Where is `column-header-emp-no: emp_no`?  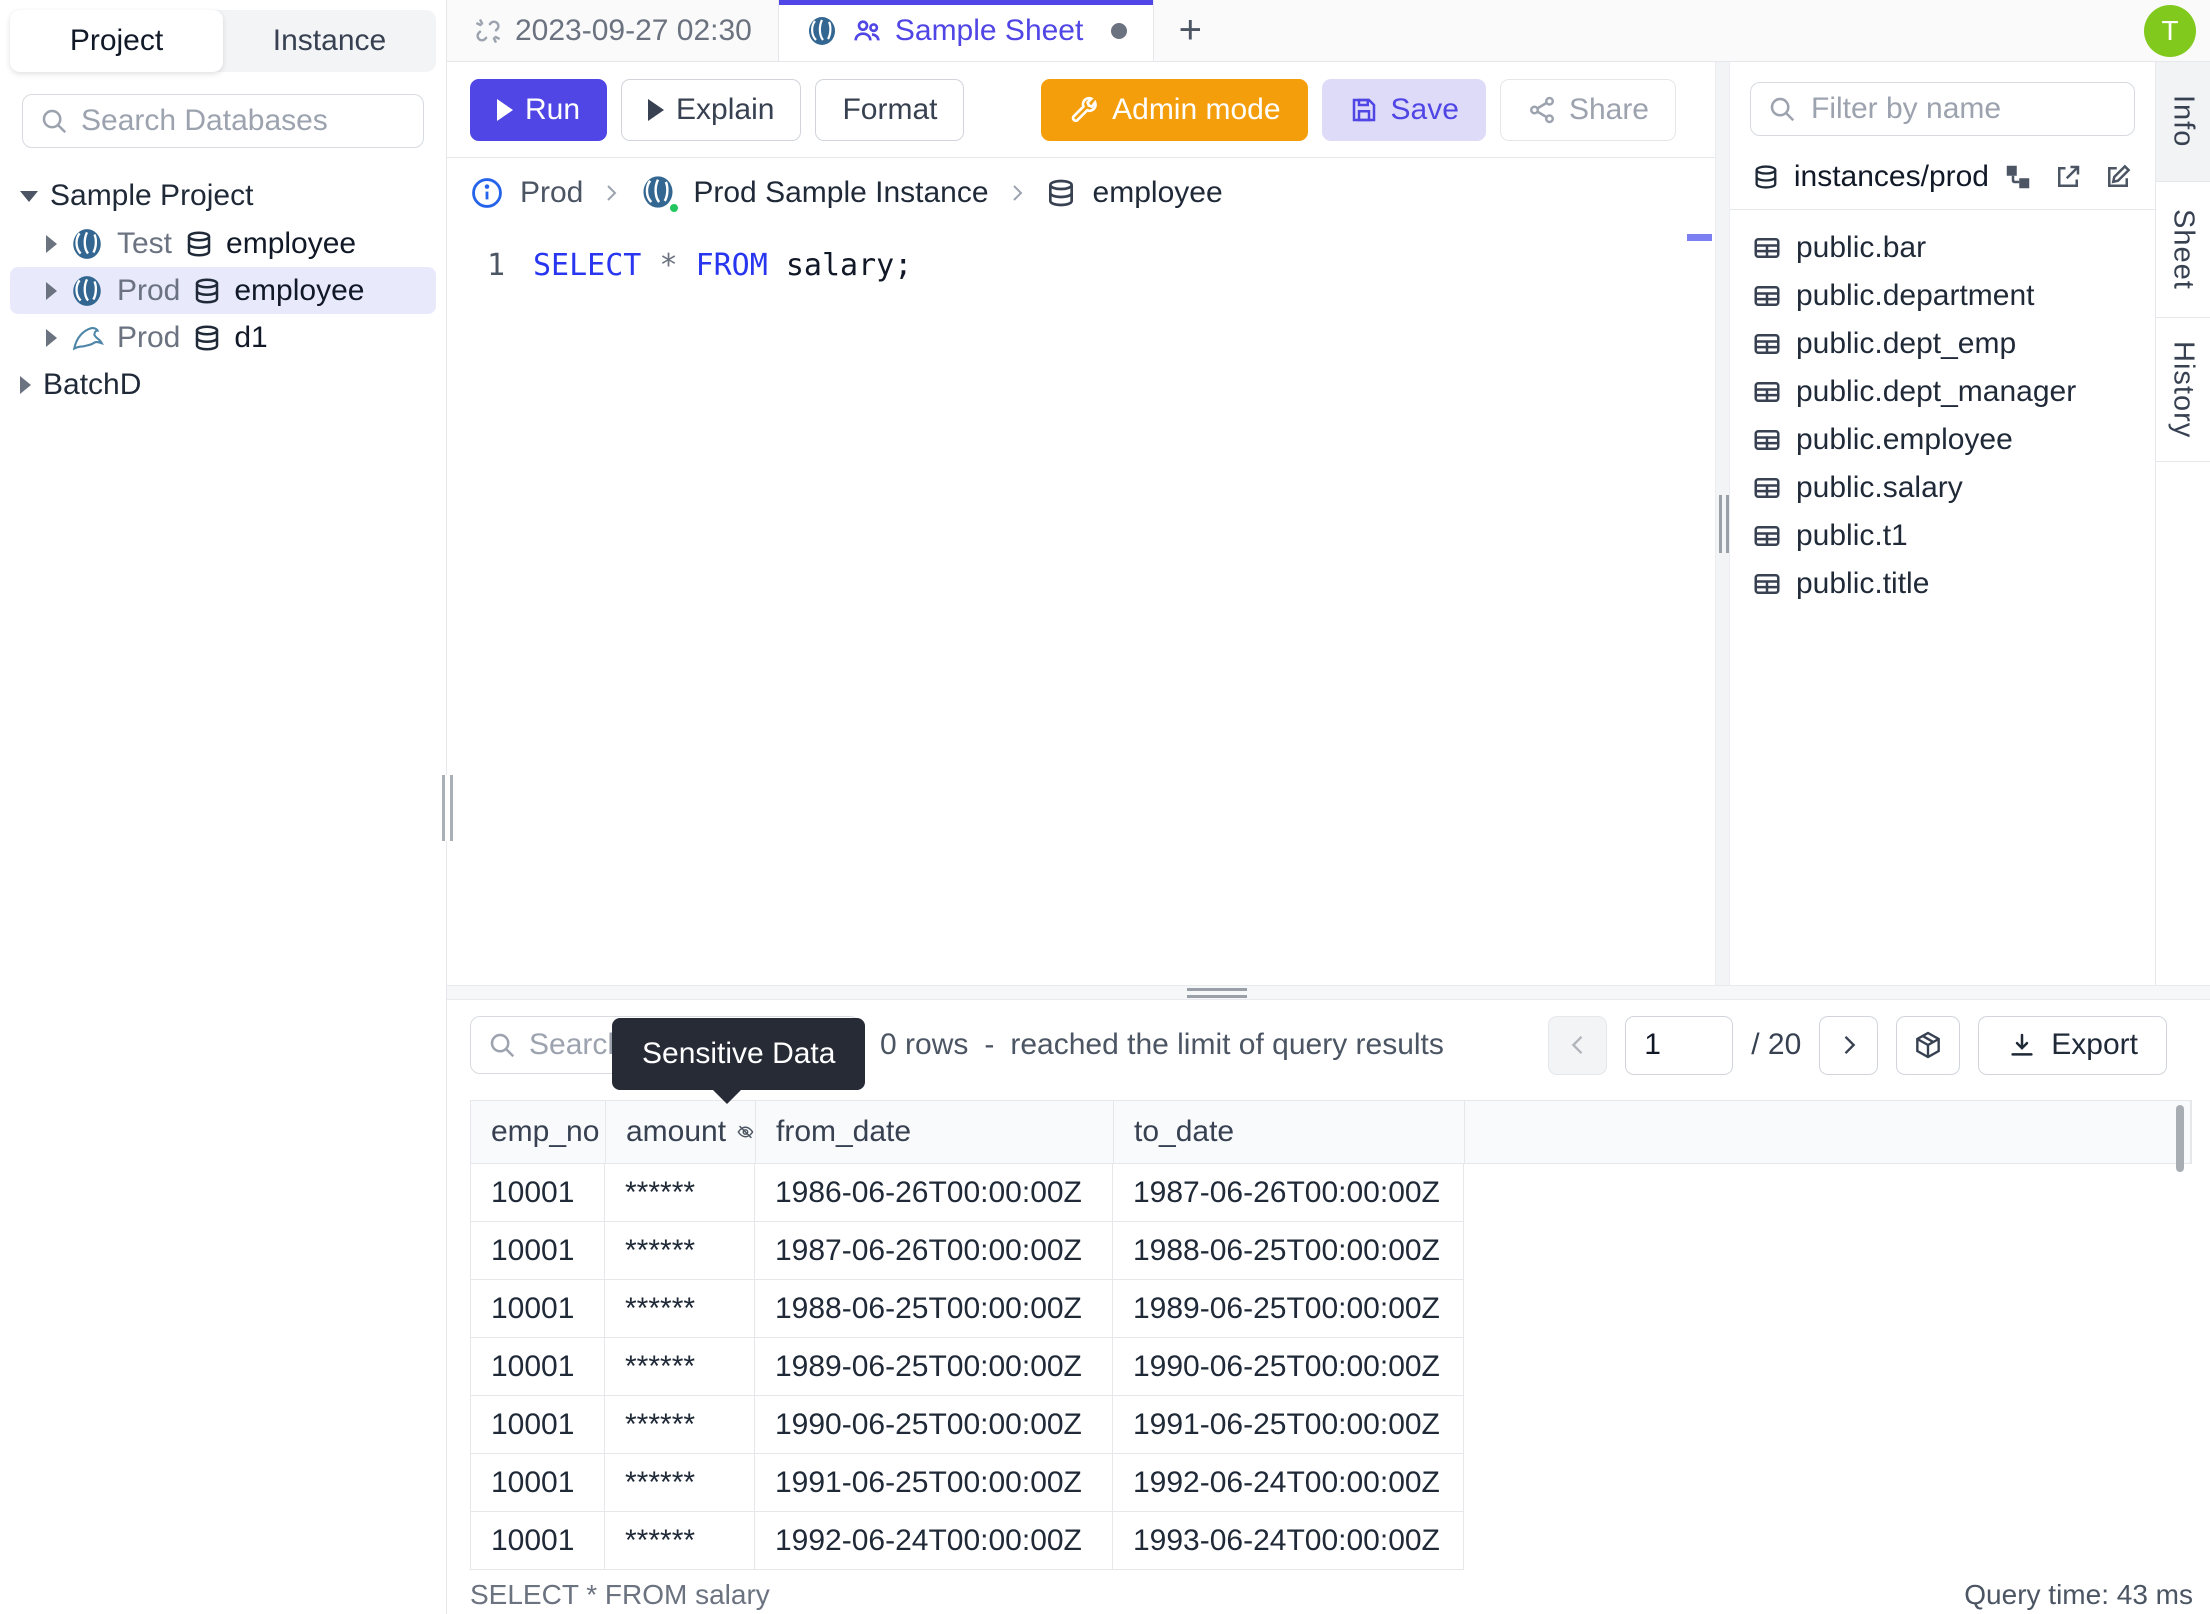 column-header-emp-no: emp_no is located at coordinates (538, 1132).